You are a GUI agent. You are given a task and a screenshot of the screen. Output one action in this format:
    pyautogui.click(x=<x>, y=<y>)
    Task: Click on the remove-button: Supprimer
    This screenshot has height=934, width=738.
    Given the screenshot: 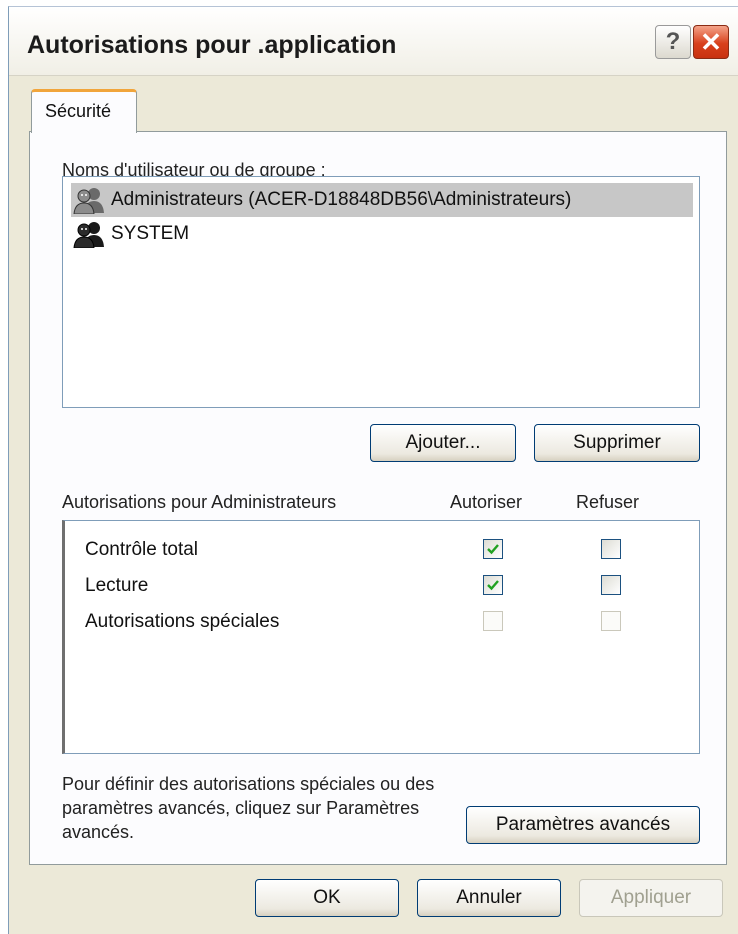 What is the action you would take?
    pyautogui.click(x=617, y=443)
    